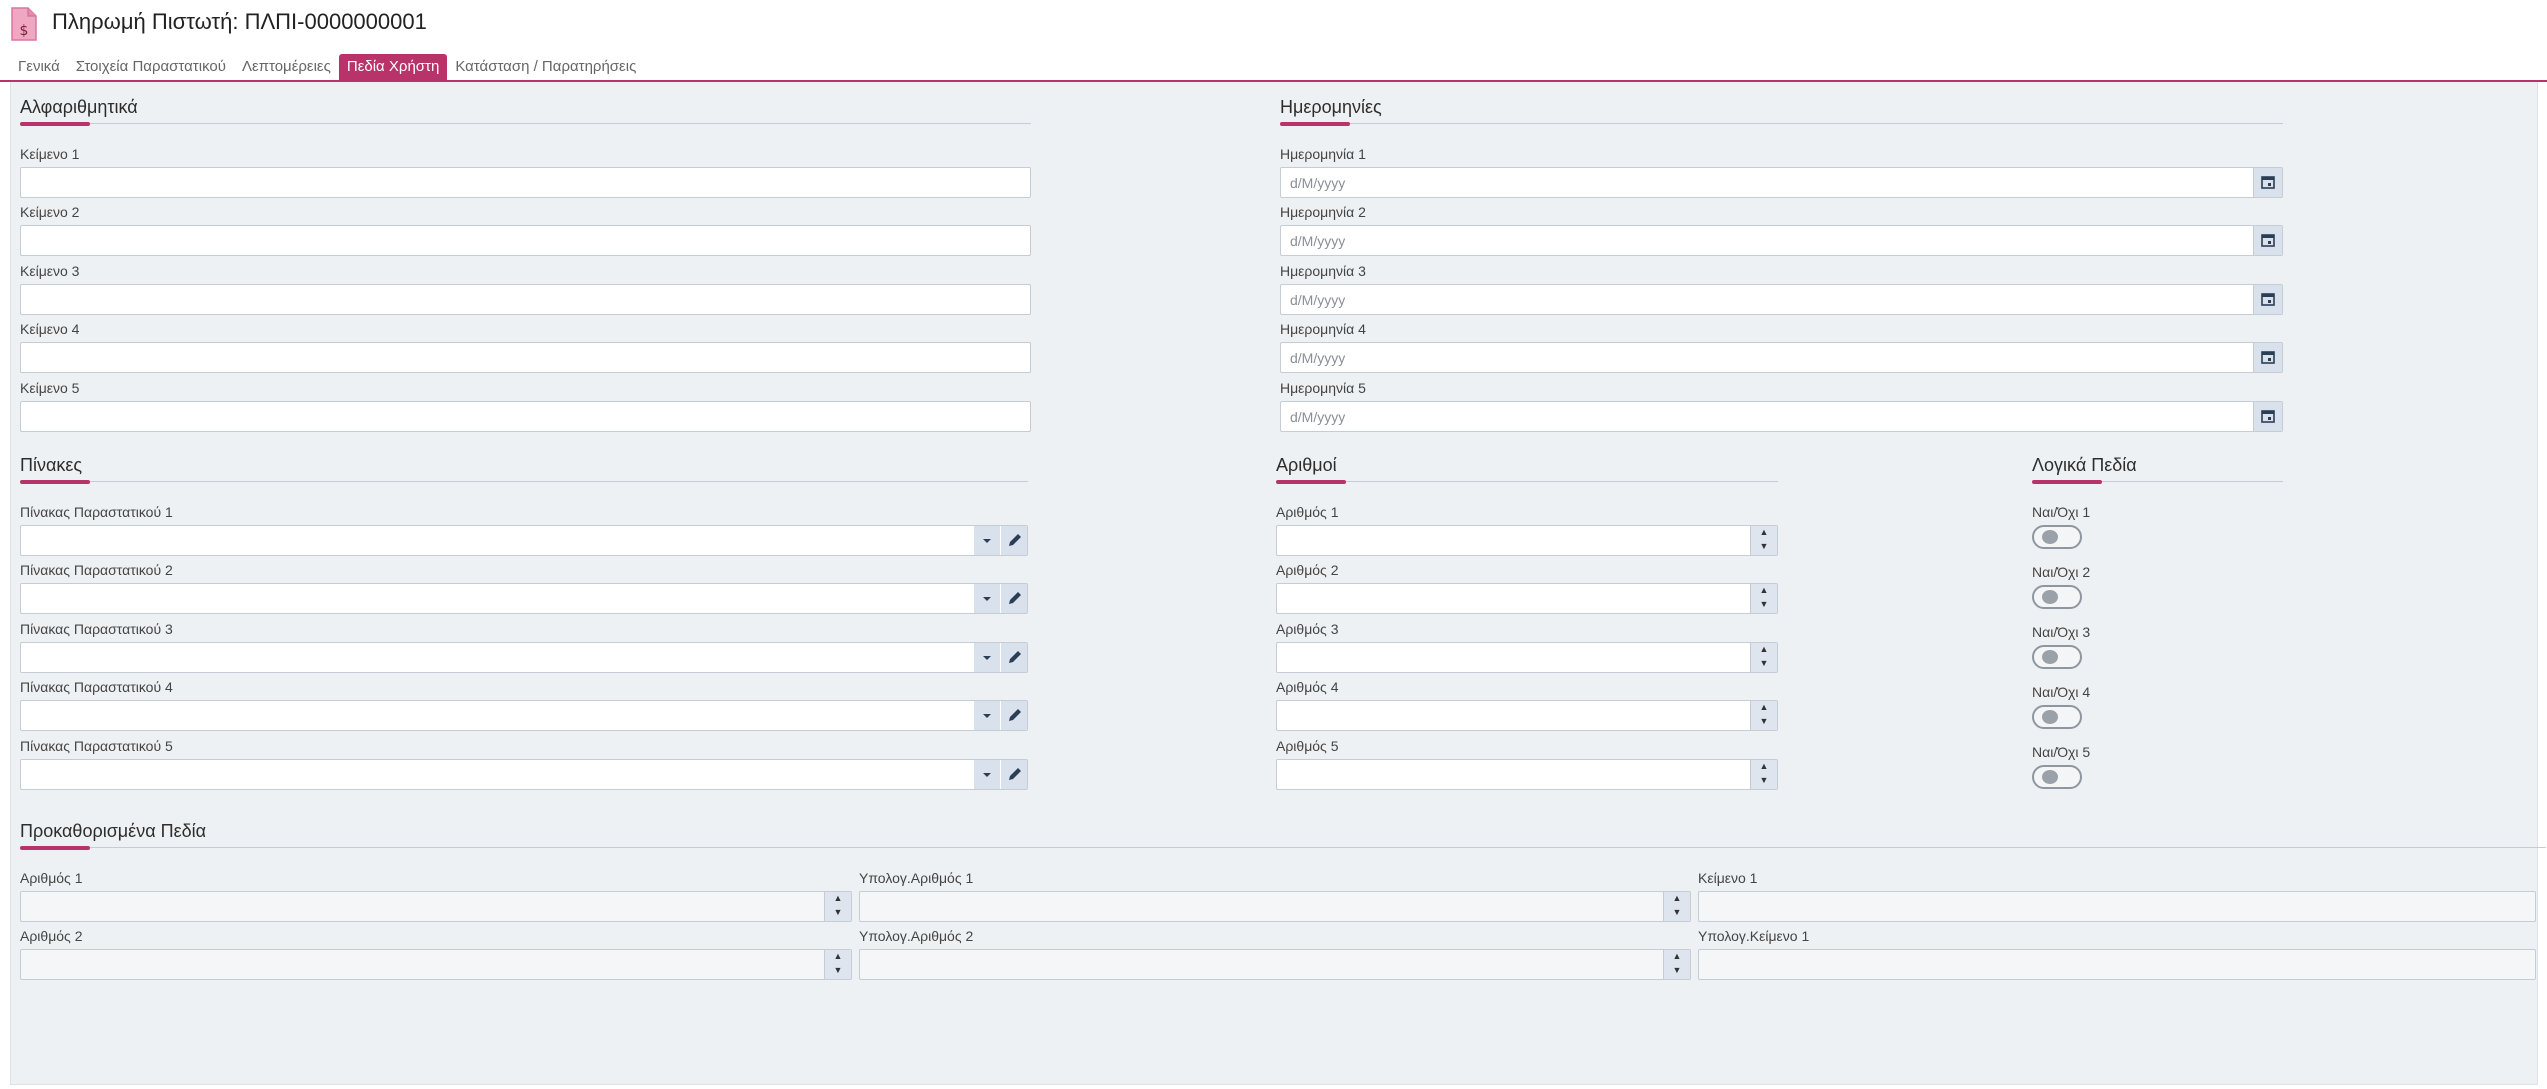 The image size is (2547, 1089). Describe the element at coordinates (524, 540) in the screenshot. I see `table-1-combobox` at that location.